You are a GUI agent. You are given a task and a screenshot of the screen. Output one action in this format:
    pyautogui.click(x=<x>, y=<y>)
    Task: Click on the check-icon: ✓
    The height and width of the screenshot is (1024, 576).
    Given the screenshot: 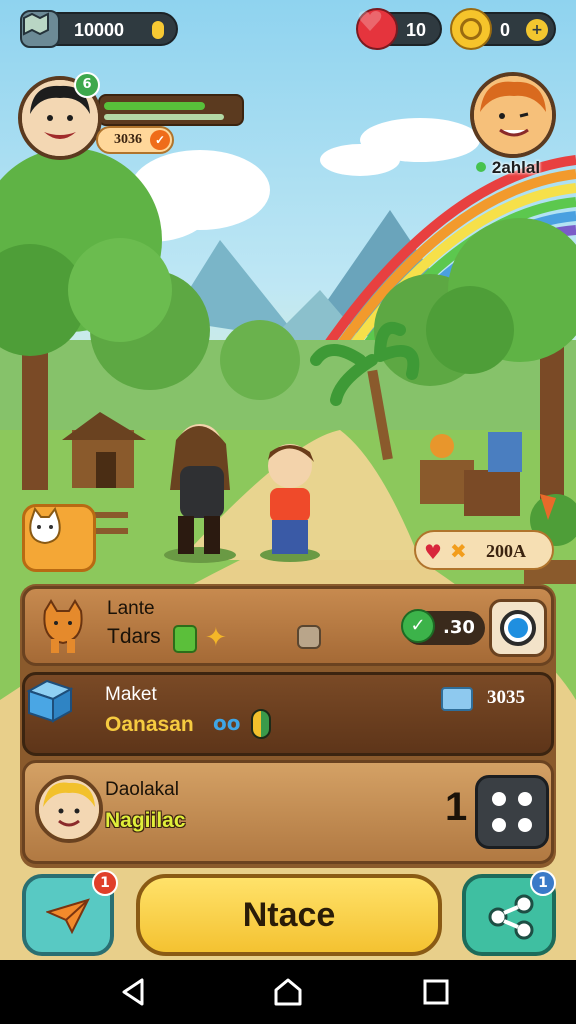 What is the action you would take?
    pyautogui.click(x=160, y=140)
    